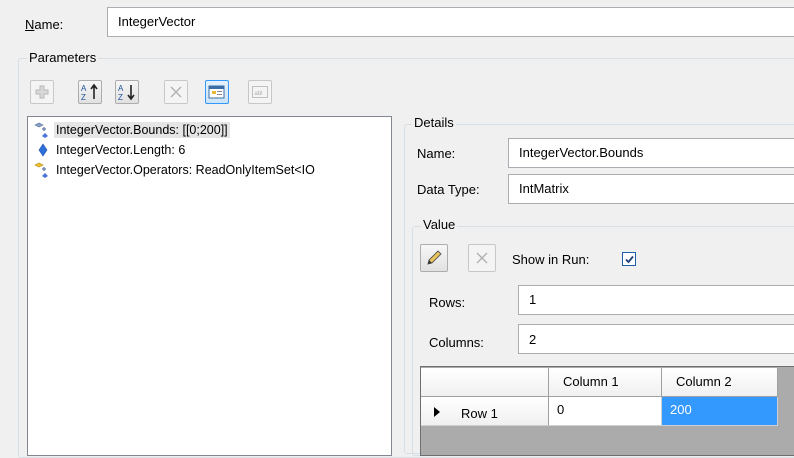 This screenshot has width=794, height=458. I want to click on add-icon, so click(42, 92).